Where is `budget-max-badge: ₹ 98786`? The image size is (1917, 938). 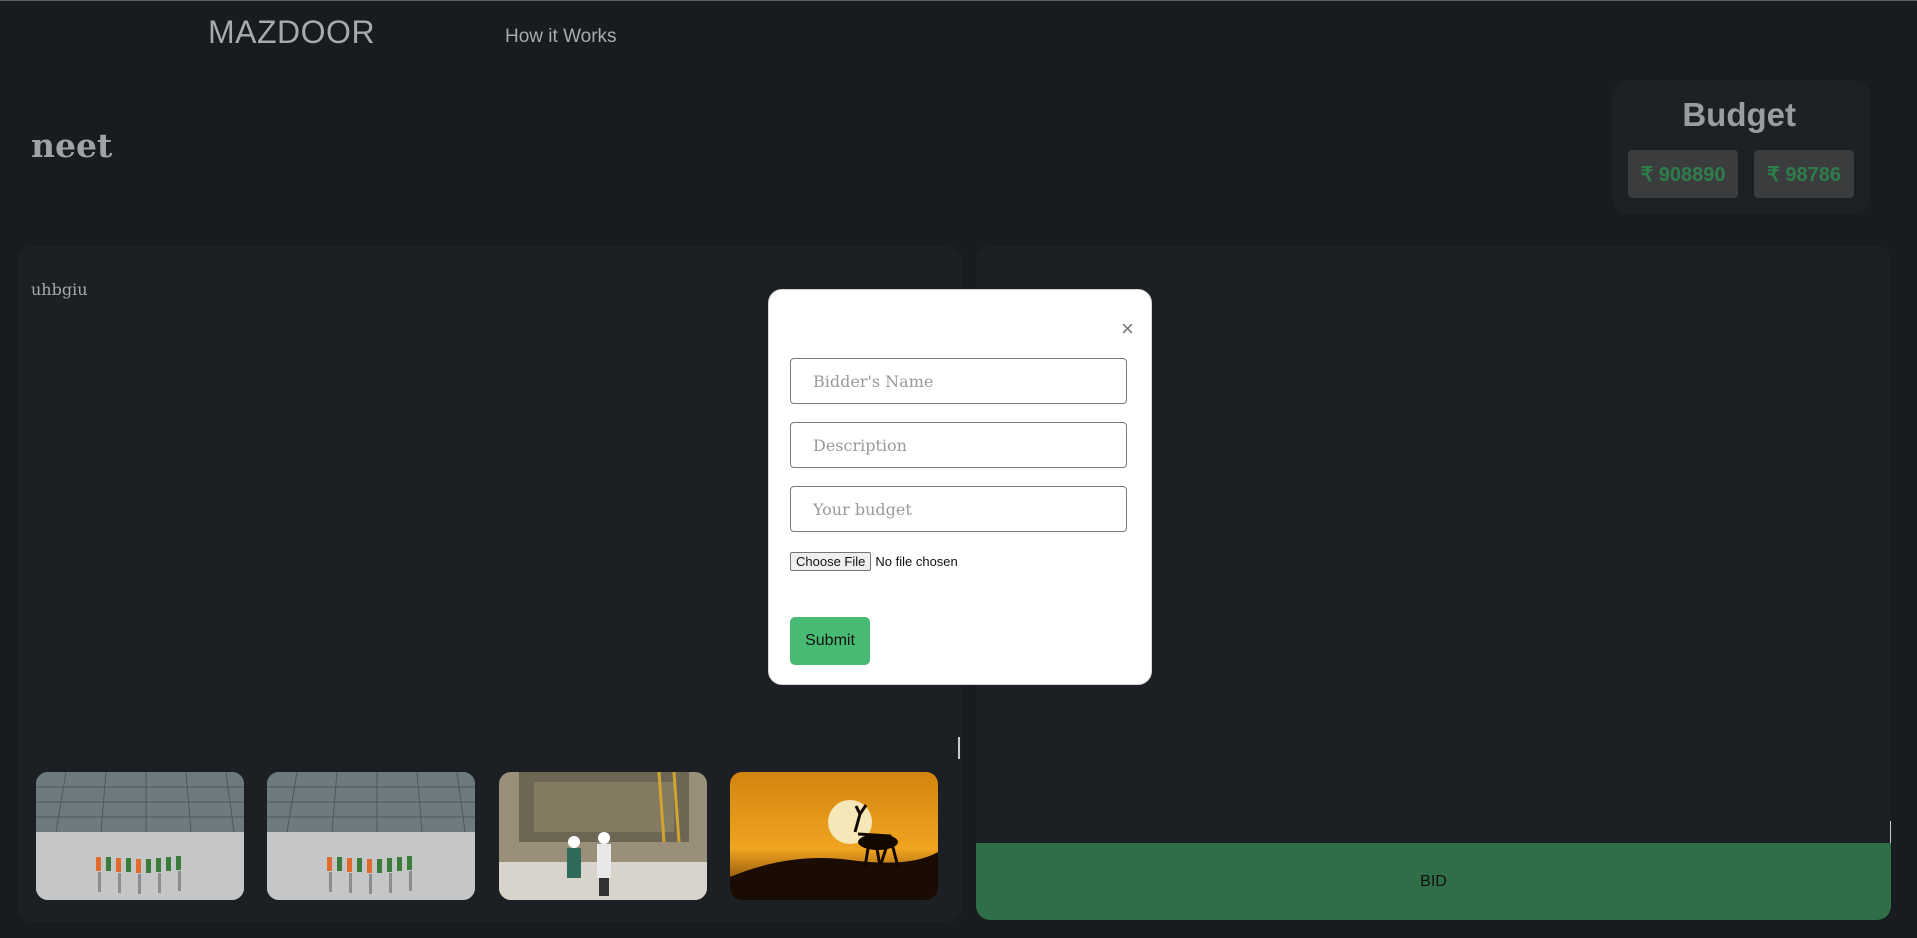
budget-max-badge: ₹ 98786 is located at coordinates (1804, 174).